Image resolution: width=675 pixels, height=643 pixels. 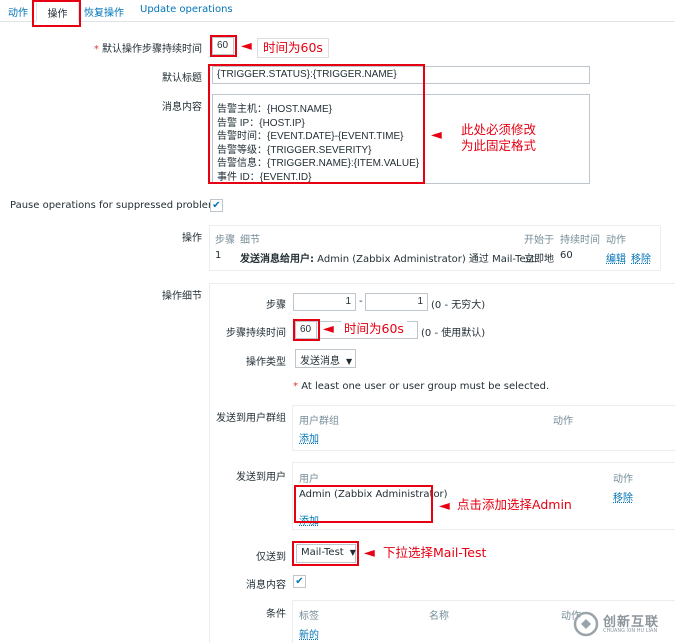 I want to click on watermark-logo: 创新互联 CHUANG XIN HU LIAN, so click(x=622, y=624).